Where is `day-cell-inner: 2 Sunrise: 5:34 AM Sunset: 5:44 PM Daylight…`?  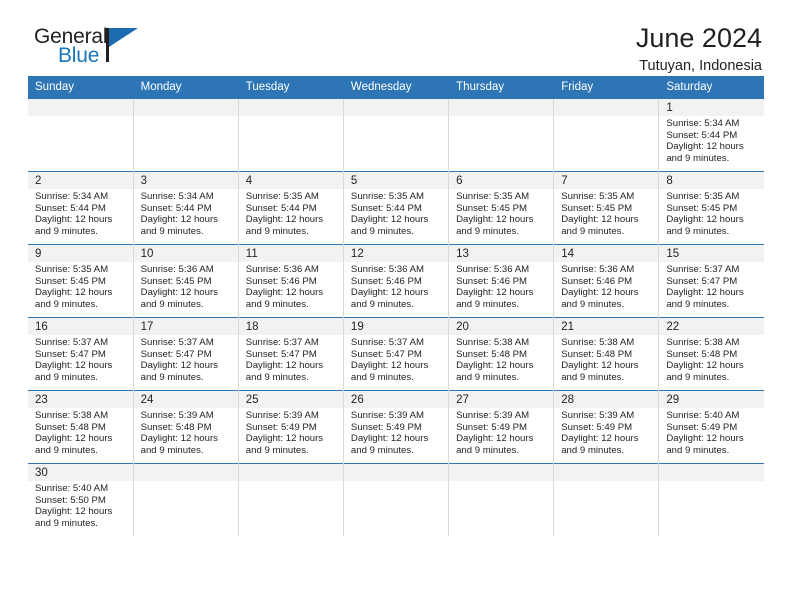
day-cell-inner: 2 Sunrise: 5:34 AM Sunset: 5:44 PM Daylight… is located at coordinates (80, 208).